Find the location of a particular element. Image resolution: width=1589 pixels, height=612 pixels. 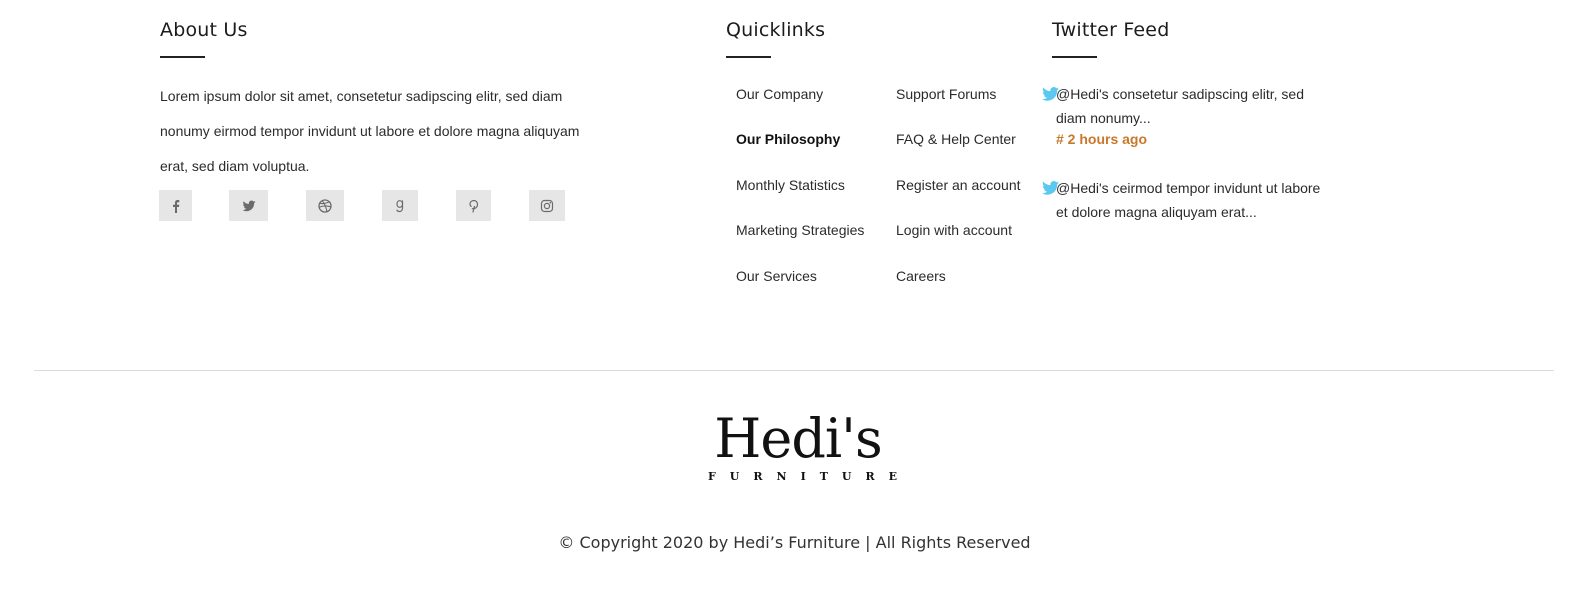

quicklink-our-services: Our Services is located at coordinates (776, 276).